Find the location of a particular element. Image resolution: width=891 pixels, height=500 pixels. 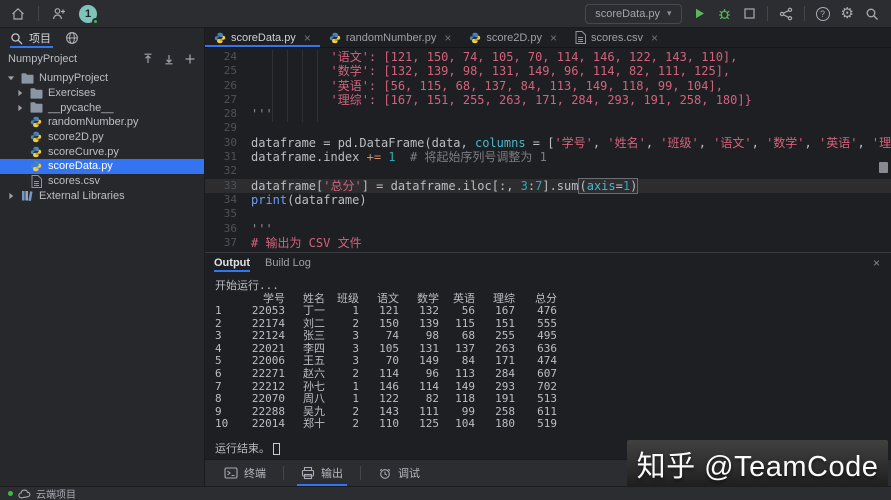

table-cell: 丁一 is located at coordinates (314, 311).